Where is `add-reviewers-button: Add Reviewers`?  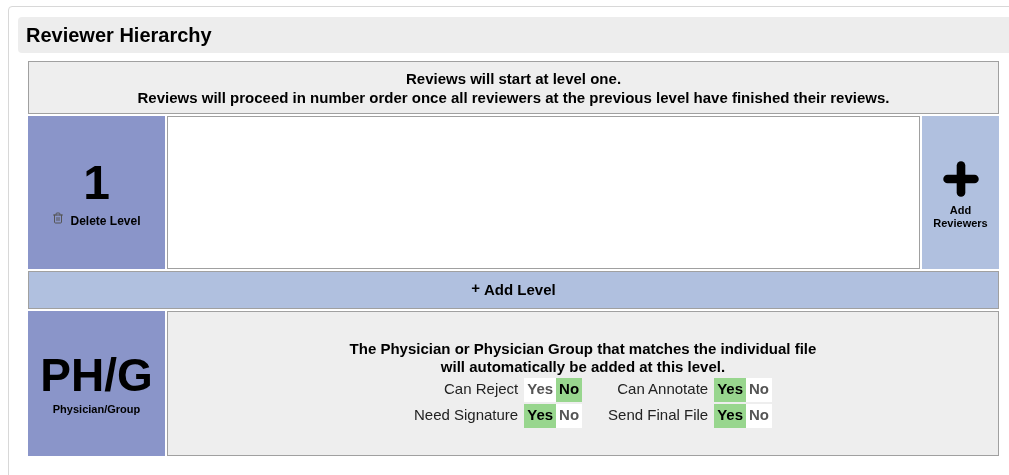
add-reviewers-button: Add Reviewers is located at coordinates (960, 192).